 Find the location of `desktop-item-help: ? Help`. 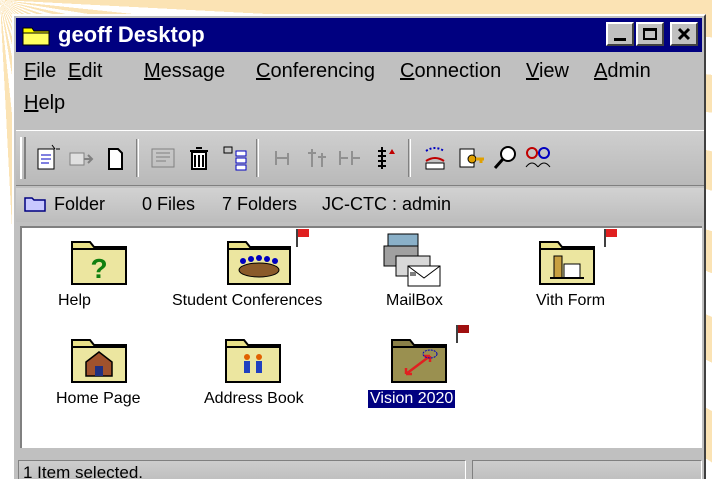

desktop-item-help: ? Help is located at coordinates (106, 277).